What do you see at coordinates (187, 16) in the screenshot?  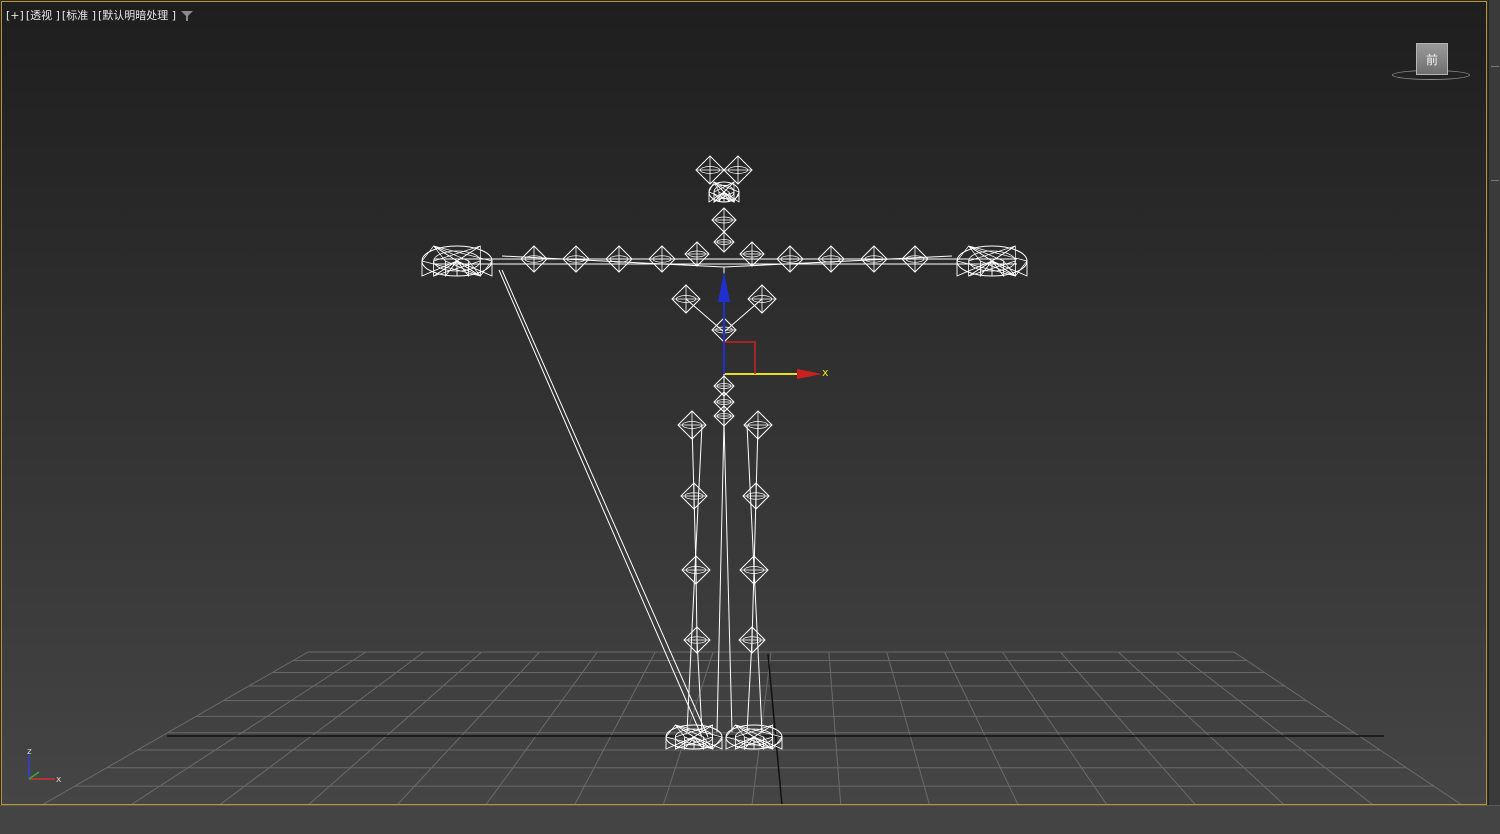 I see `filter-funnel-icon` at bounding box center [187, 16].